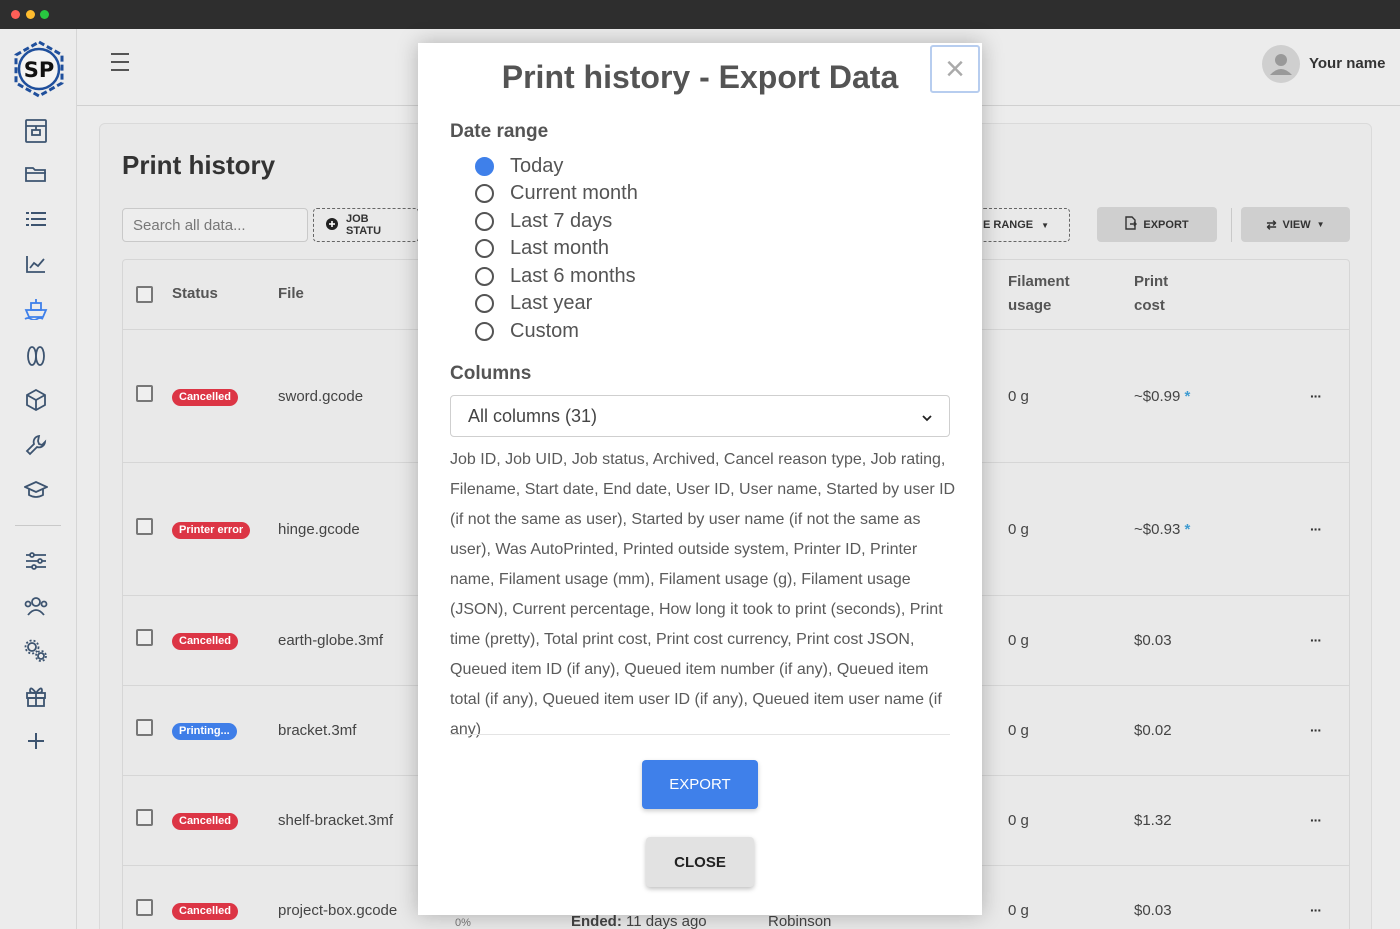 This screenshot has height=929, width=1400. What do you see at coordinates (195, 294) in the screenshot?
I see `column-header-status: Status` at bounding box center [195, 294].